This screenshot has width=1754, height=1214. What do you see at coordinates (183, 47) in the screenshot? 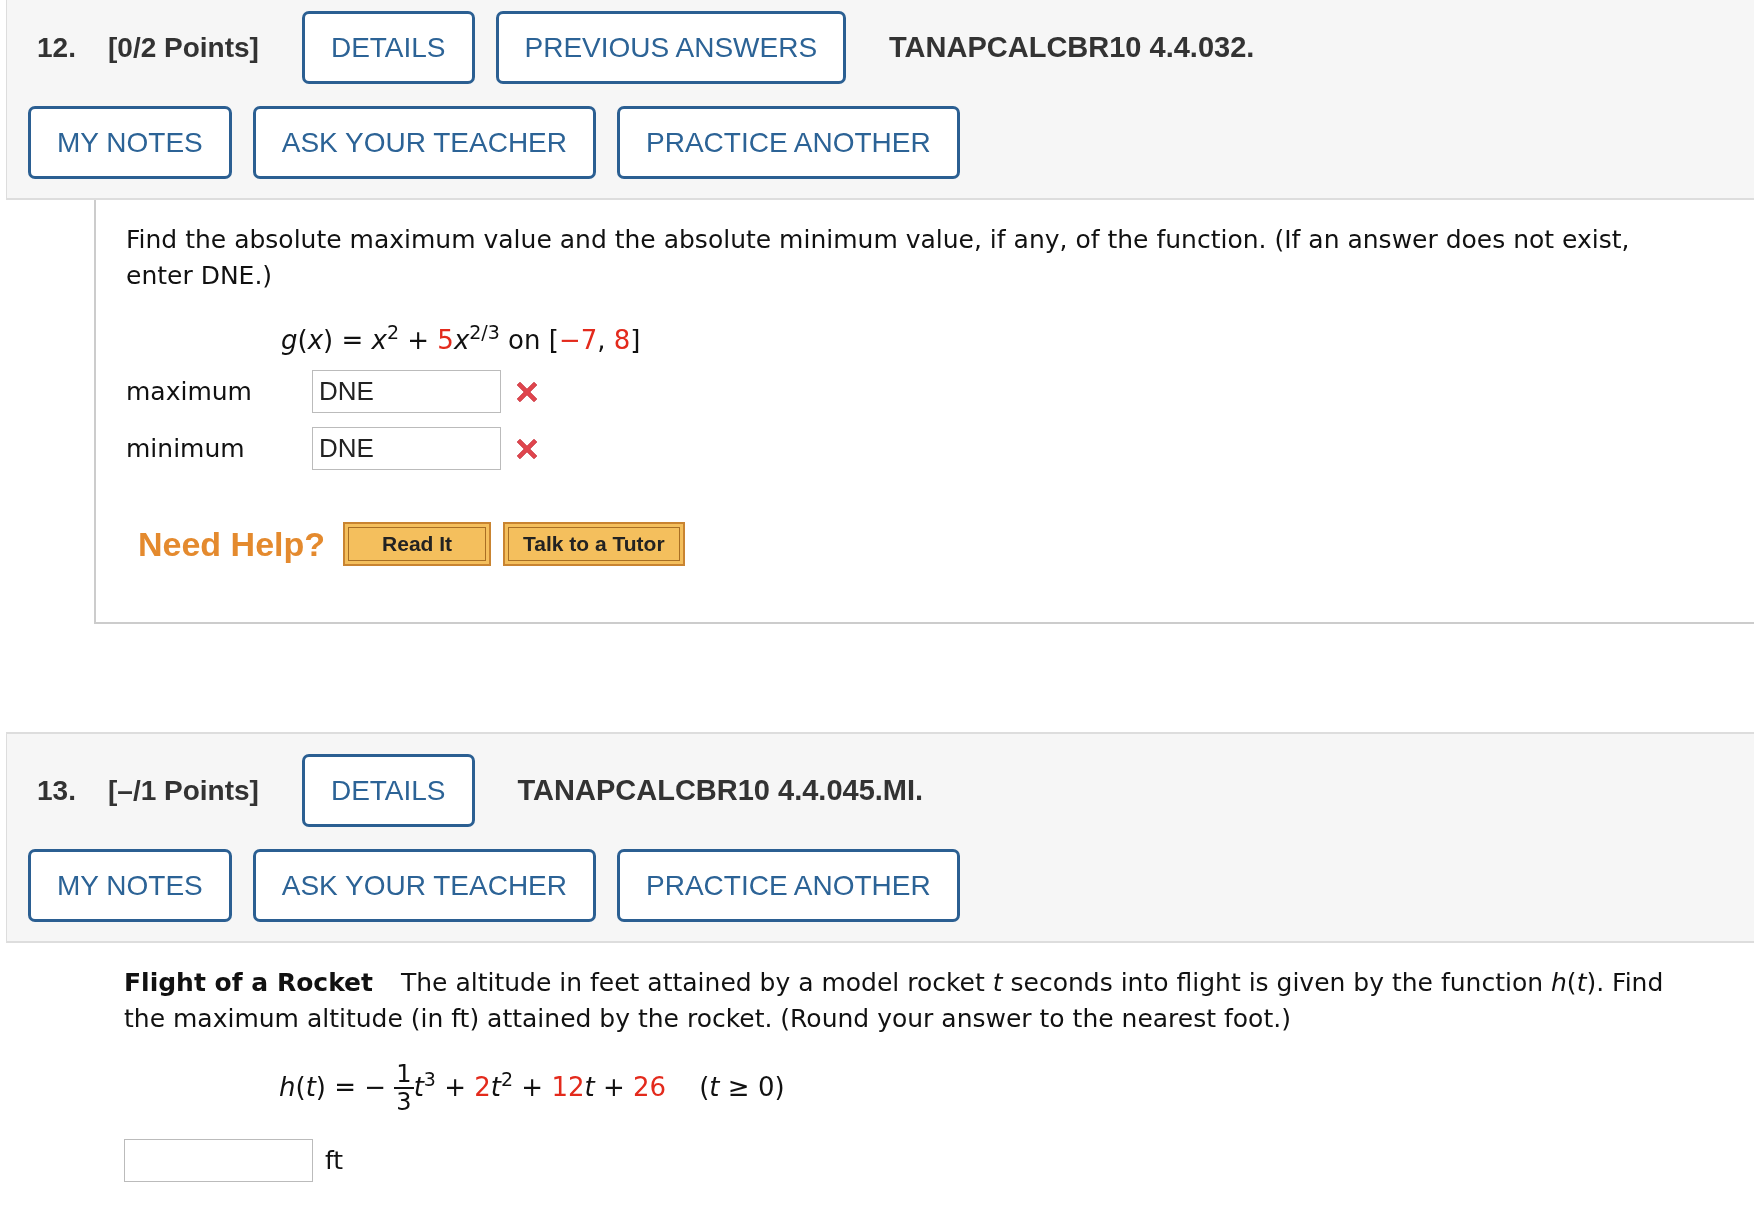
I see `points-label: [0/2 Points]` at bounding box center [183, 47].